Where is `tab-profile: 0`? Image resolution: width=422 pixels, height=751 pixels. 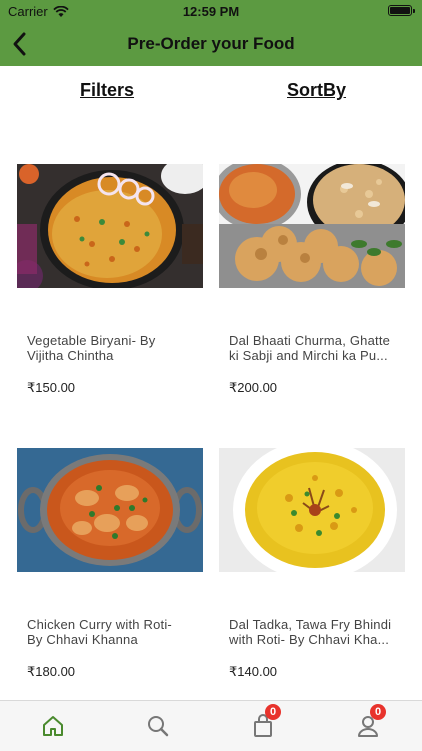
tab-profile: 0 is located at coordinates (368, 726).